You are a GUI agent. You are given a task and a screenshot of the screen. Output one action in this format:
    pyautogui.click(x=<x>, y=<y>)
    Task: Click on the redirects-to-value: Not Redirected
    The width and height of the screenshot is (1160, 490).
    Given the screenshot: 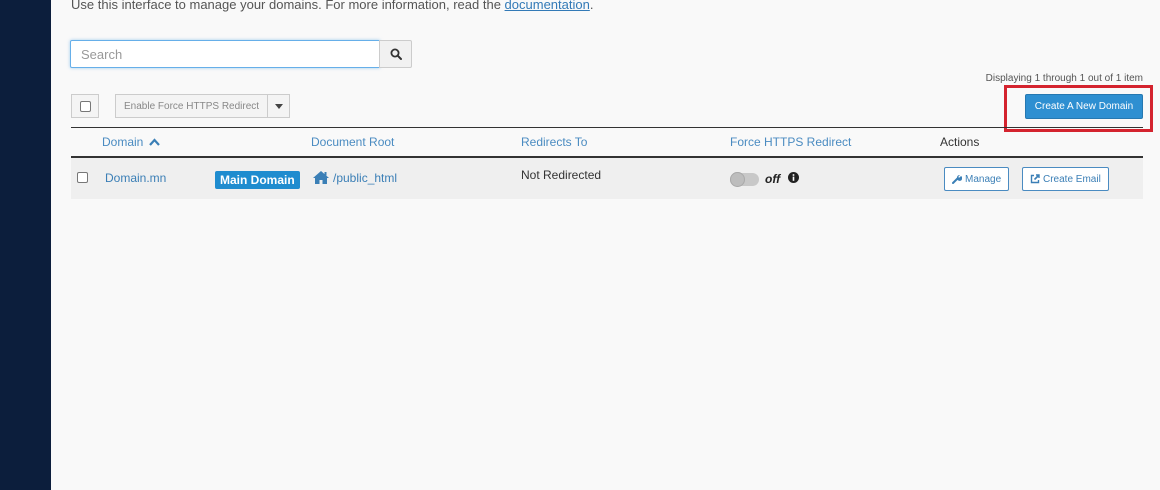 What is the action you would take?
    pyautogui.click(x=561, y=175)
    